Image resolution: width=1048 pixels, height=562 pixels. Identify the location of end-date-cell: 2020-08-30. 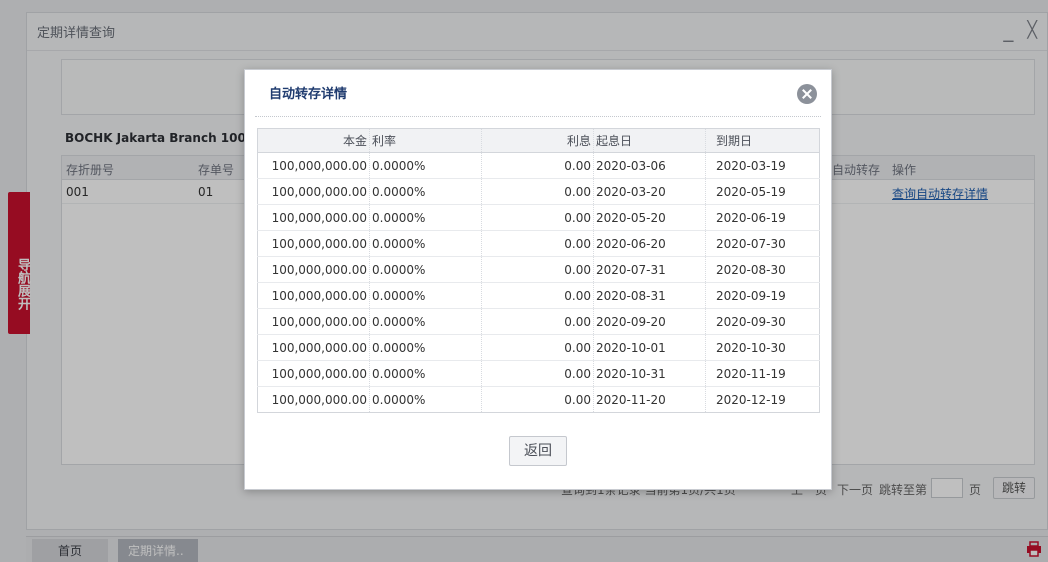
(762, 269).